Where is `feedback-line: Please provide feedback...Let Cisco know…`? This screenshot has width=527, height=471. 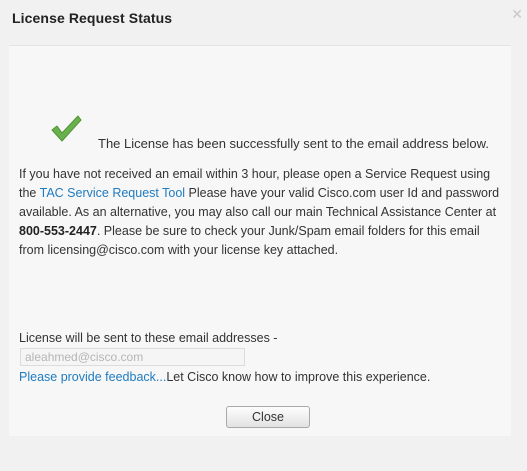
feedback-line: Please provide feedback...Let Cisco know… is located at coordinates (224, 377).